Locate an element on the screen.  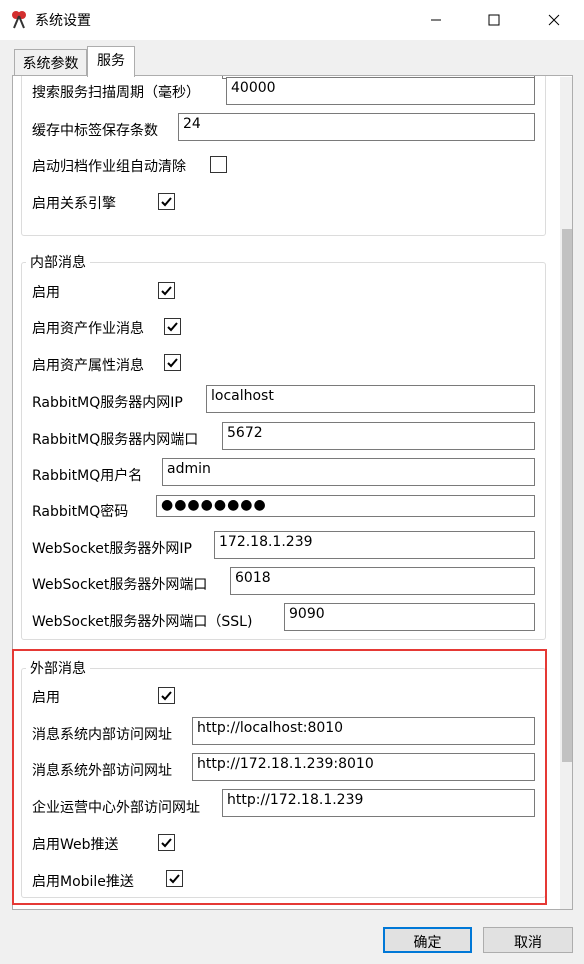
maximize-button is located at coordinates (494, 20).